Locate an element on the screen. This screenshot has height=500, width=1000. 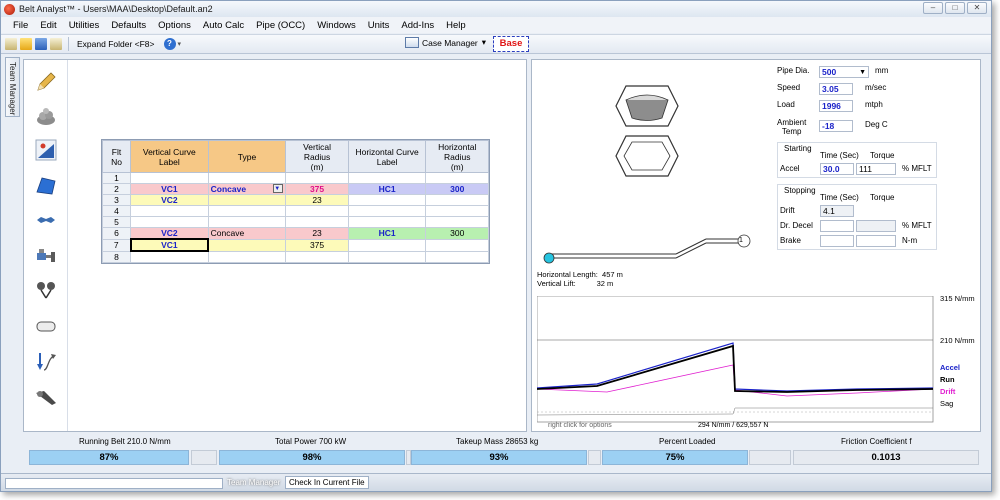
table-row: 2 VC1 Concave ▼ 375 HC1 300 is located at coordinates (295, 189).